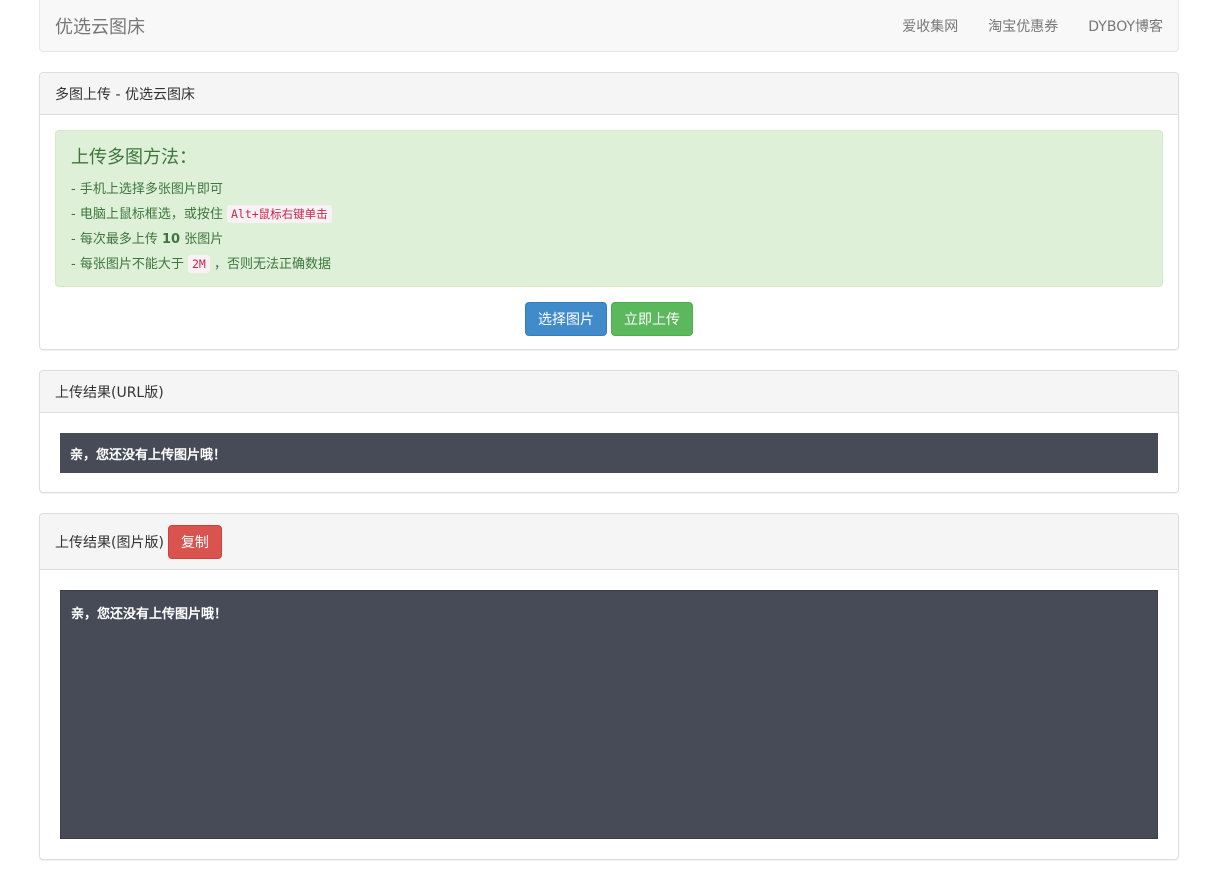 Image resolution: width=1220 pixels, height=873 pixels. I want to click on nav-link-dyboy-blog: DYBOY博客, so click(1125, 26).